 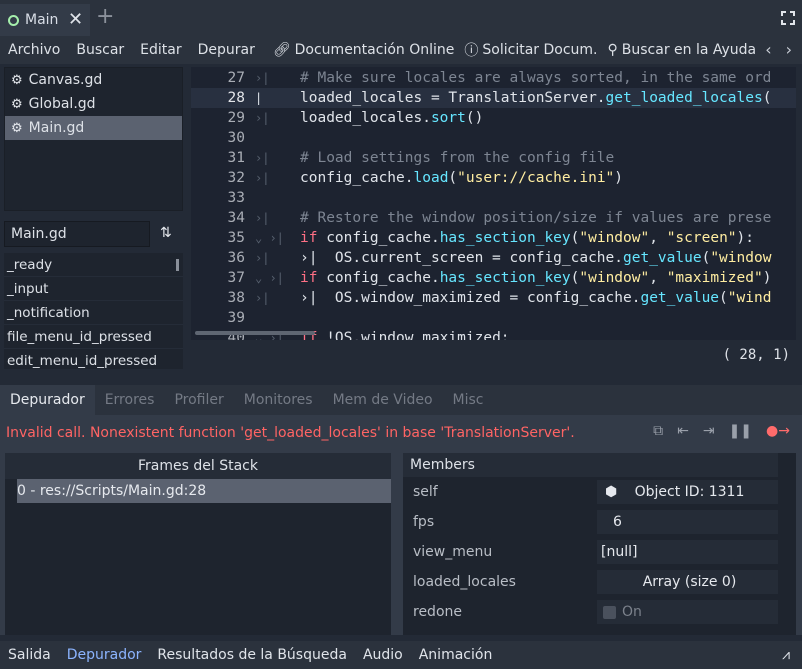 I want to click on tab-resultados-busqueda: Resultados de la Búsqueda, so click(x=252, y=655).